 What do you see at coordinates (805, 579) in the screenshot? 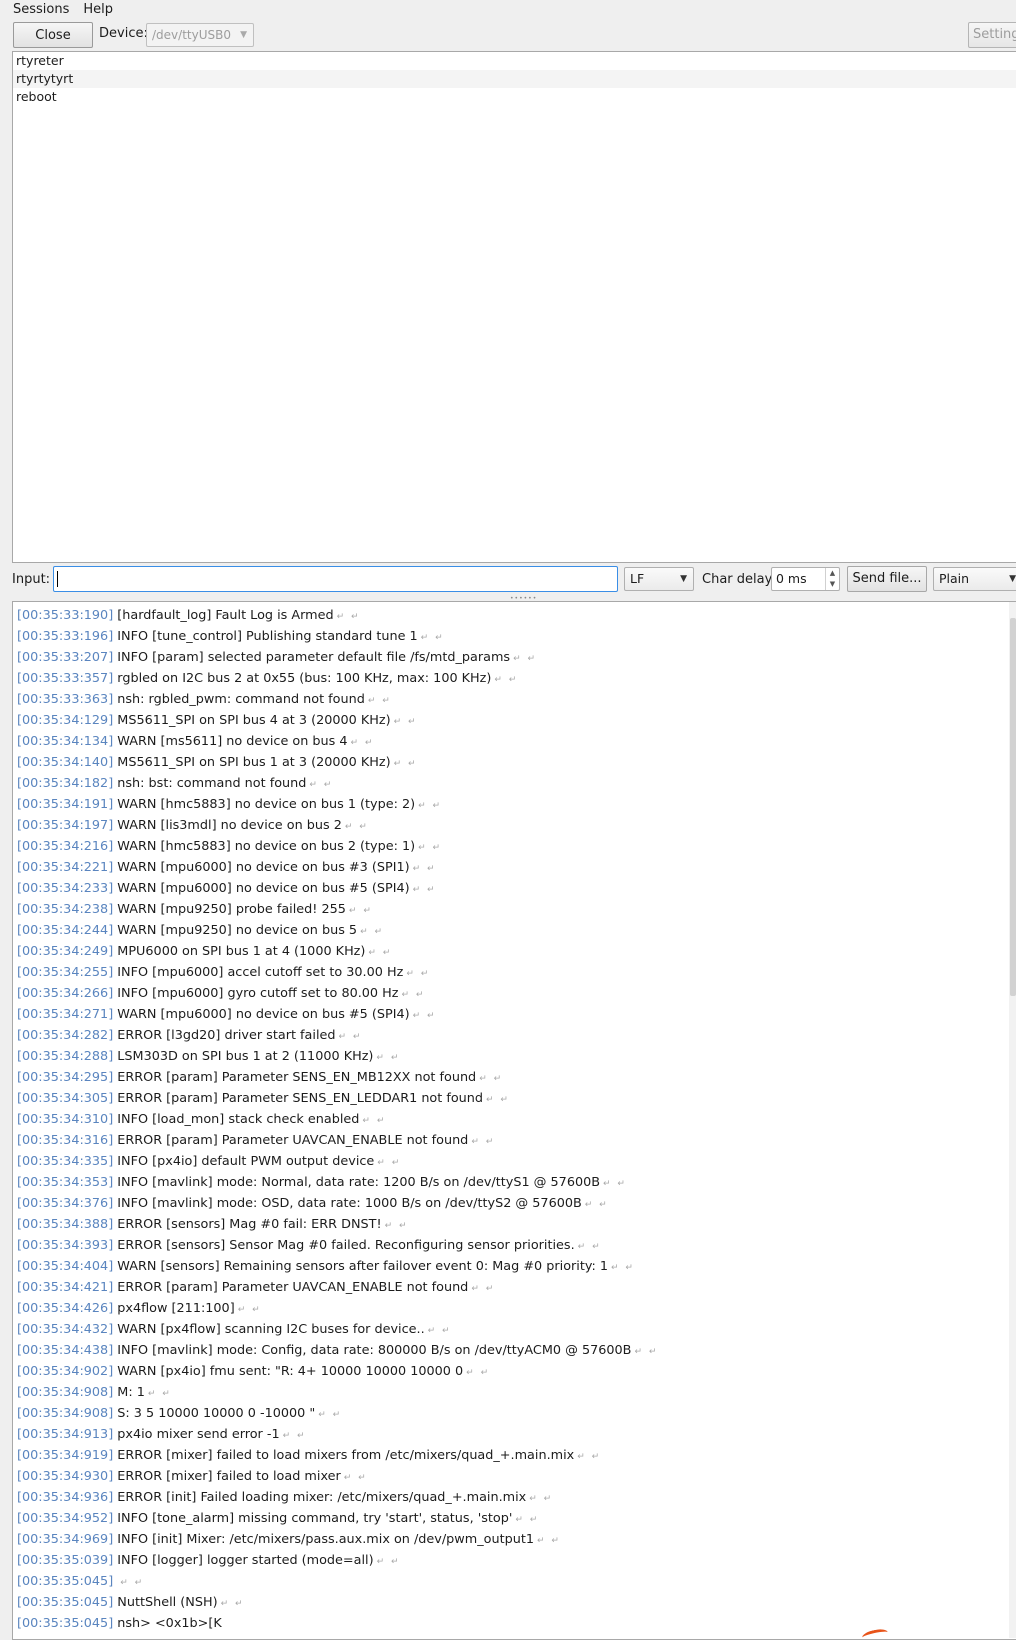
I see `char-delay-spinbox: 0 ms ▲ ▼` at bounding box center [805, 579].